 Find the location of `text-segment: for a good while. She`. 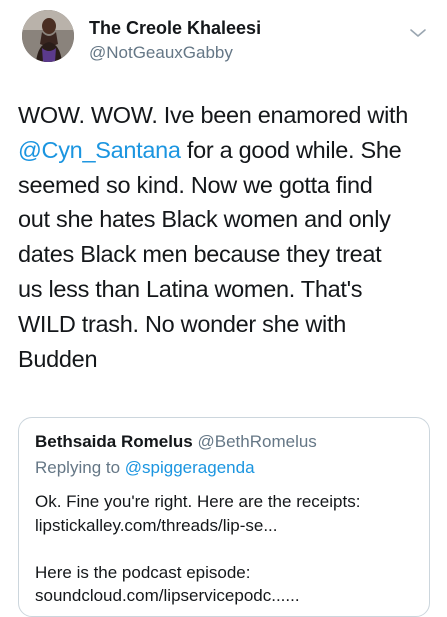

text-segment: for a good while. She is located at coordinates (291, 149).